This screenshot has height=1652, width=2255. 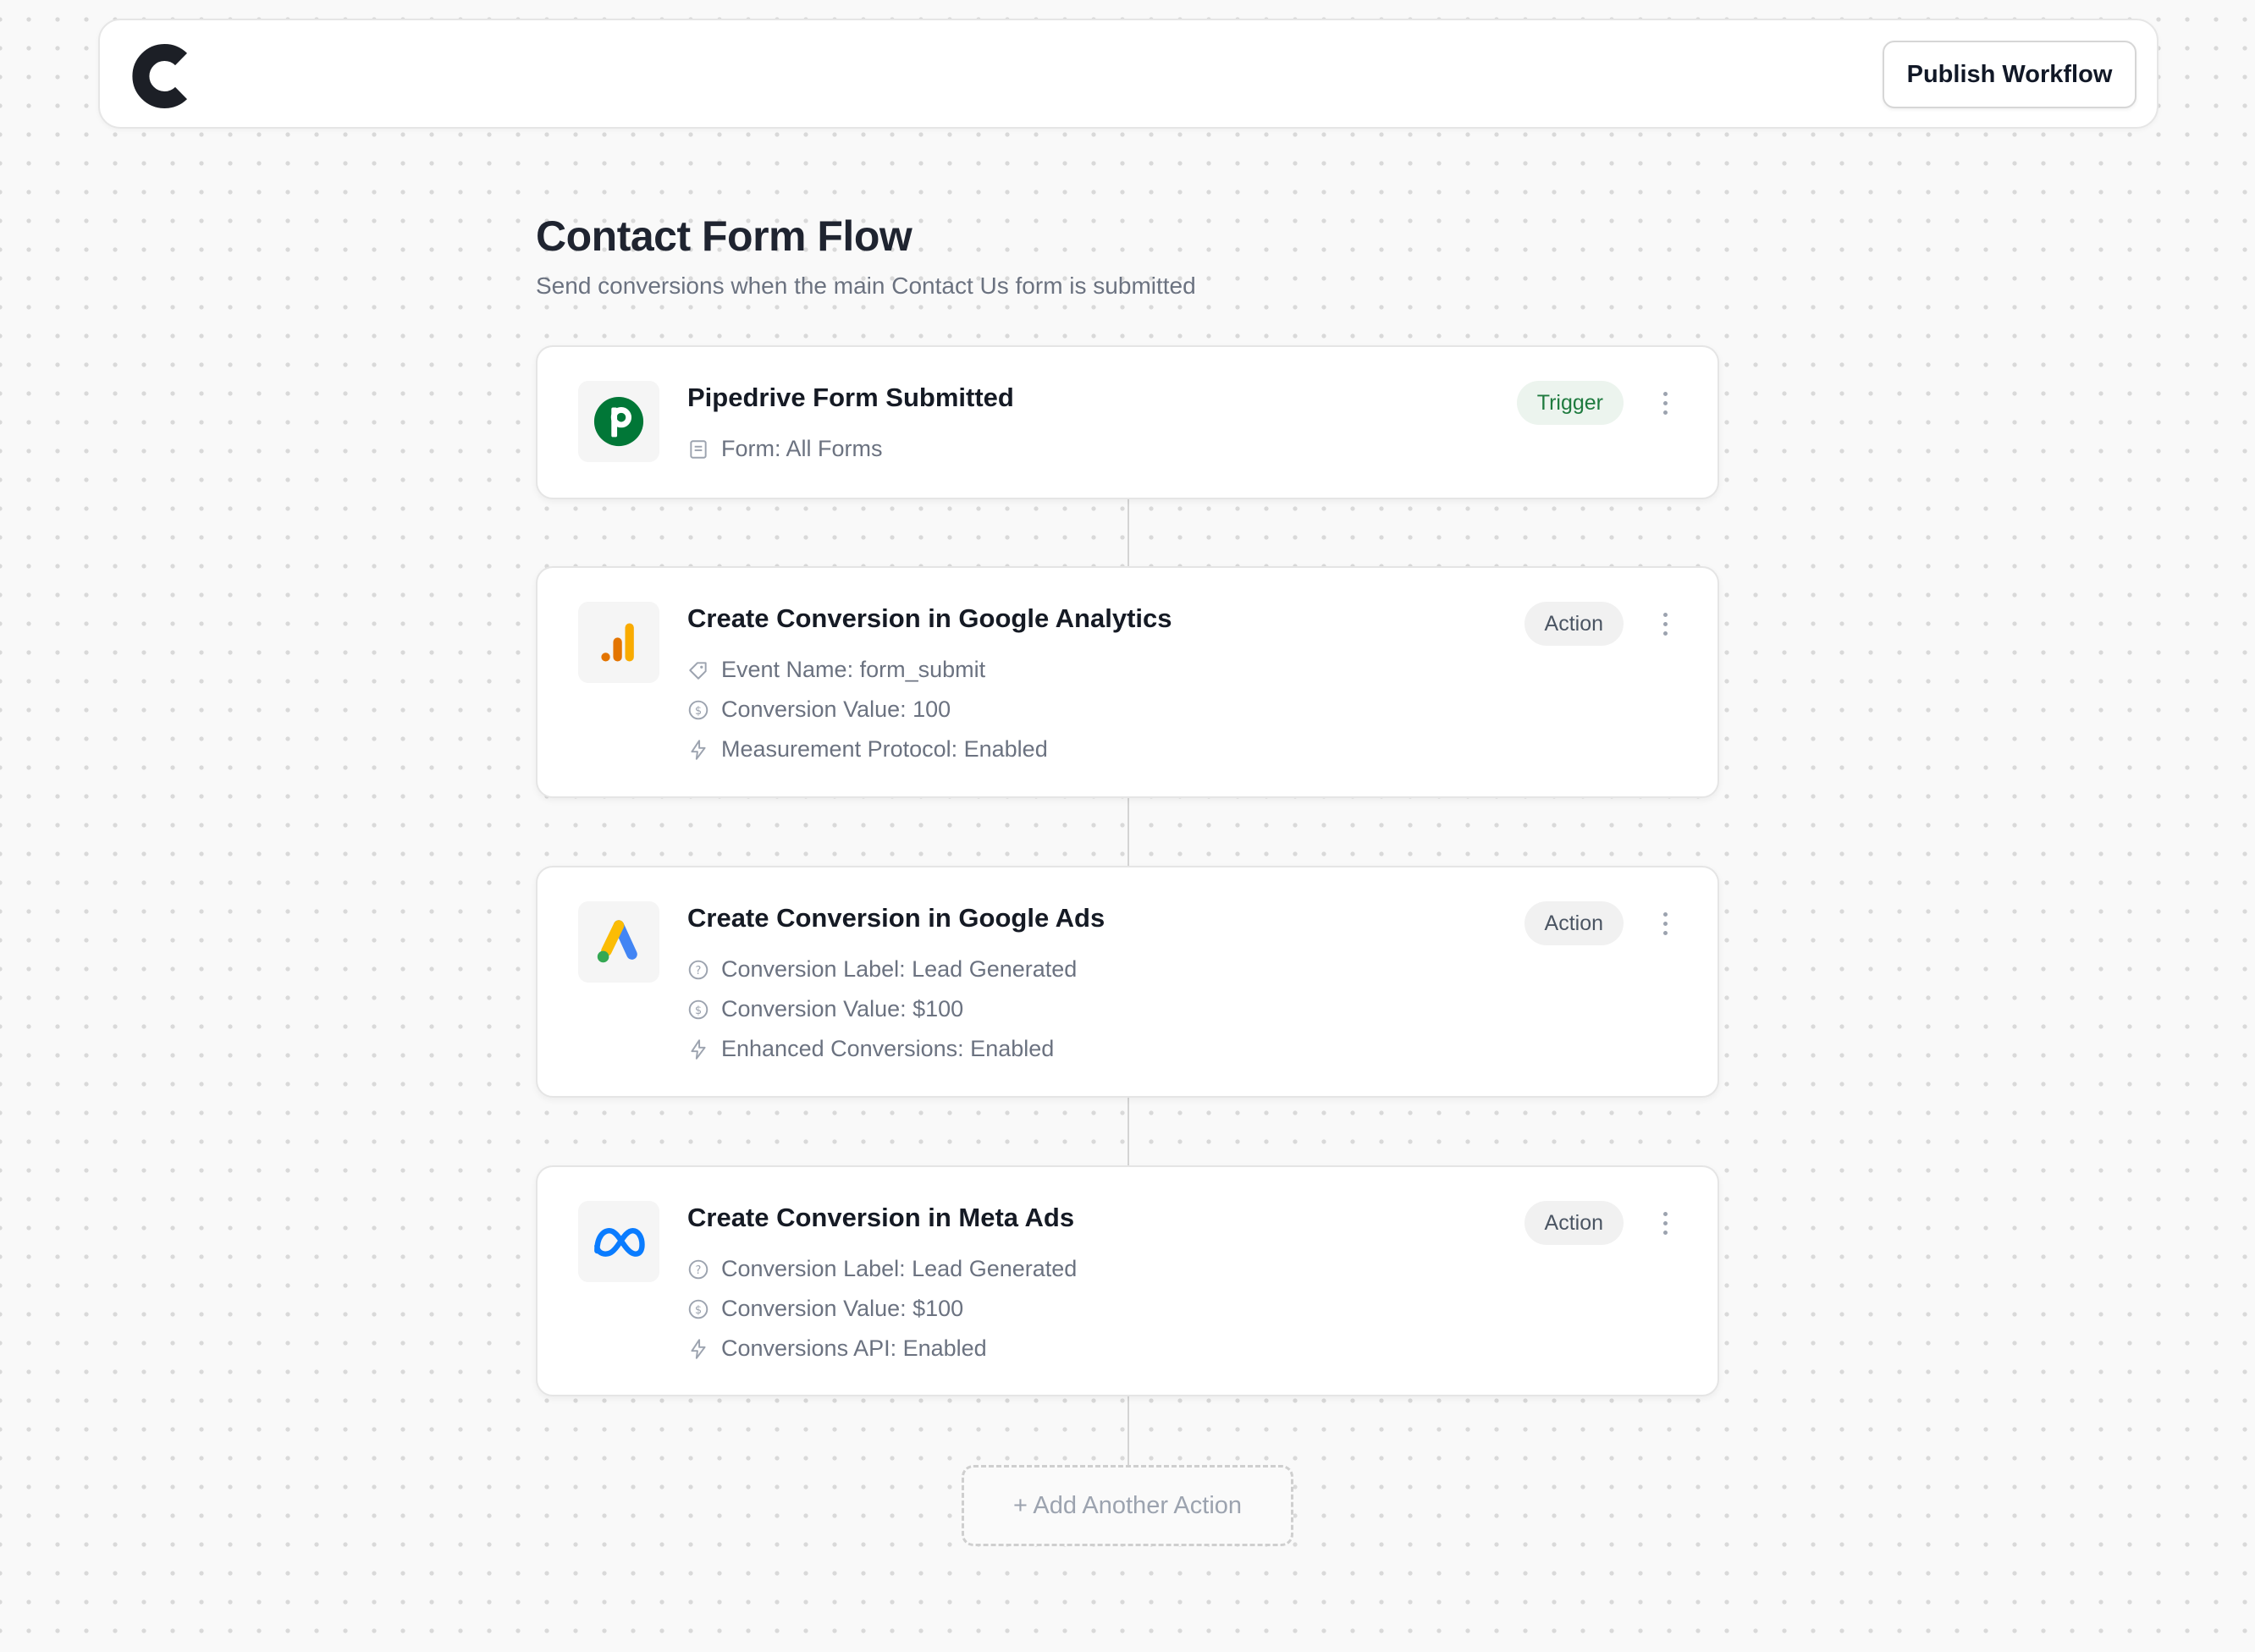 I want to click on step-title: Create Conversion in Meta Ads, so click(x=881, y=1217).